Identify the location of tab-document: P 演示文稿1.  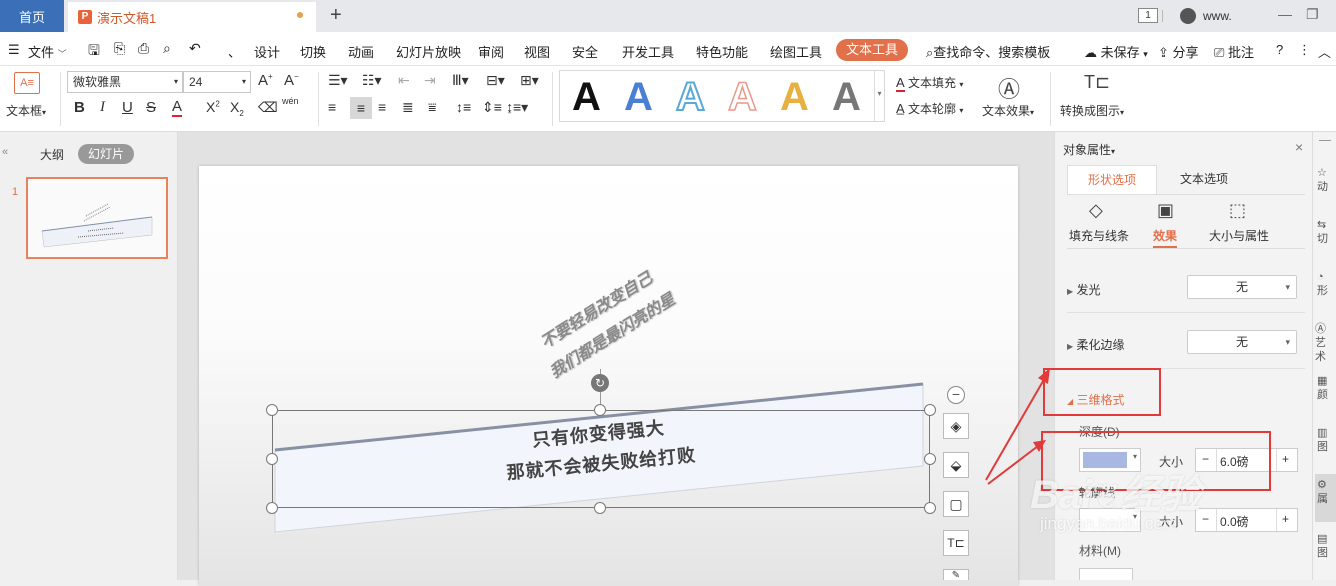
(192, 17).